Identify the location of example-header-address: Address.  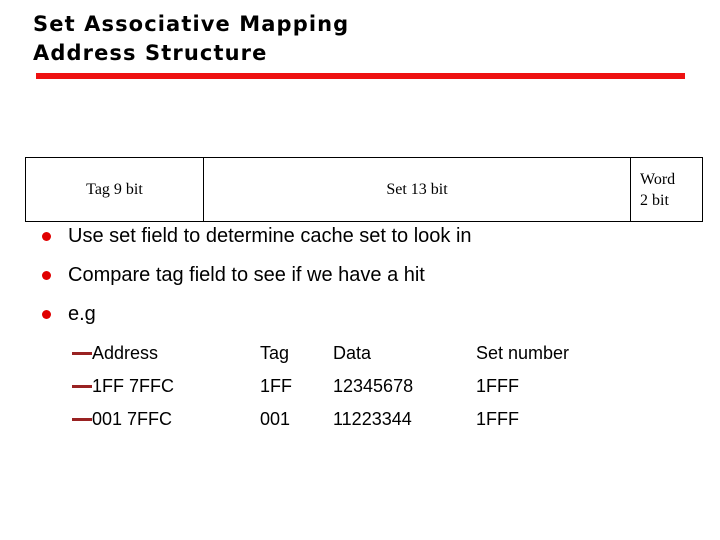
(125, 353).